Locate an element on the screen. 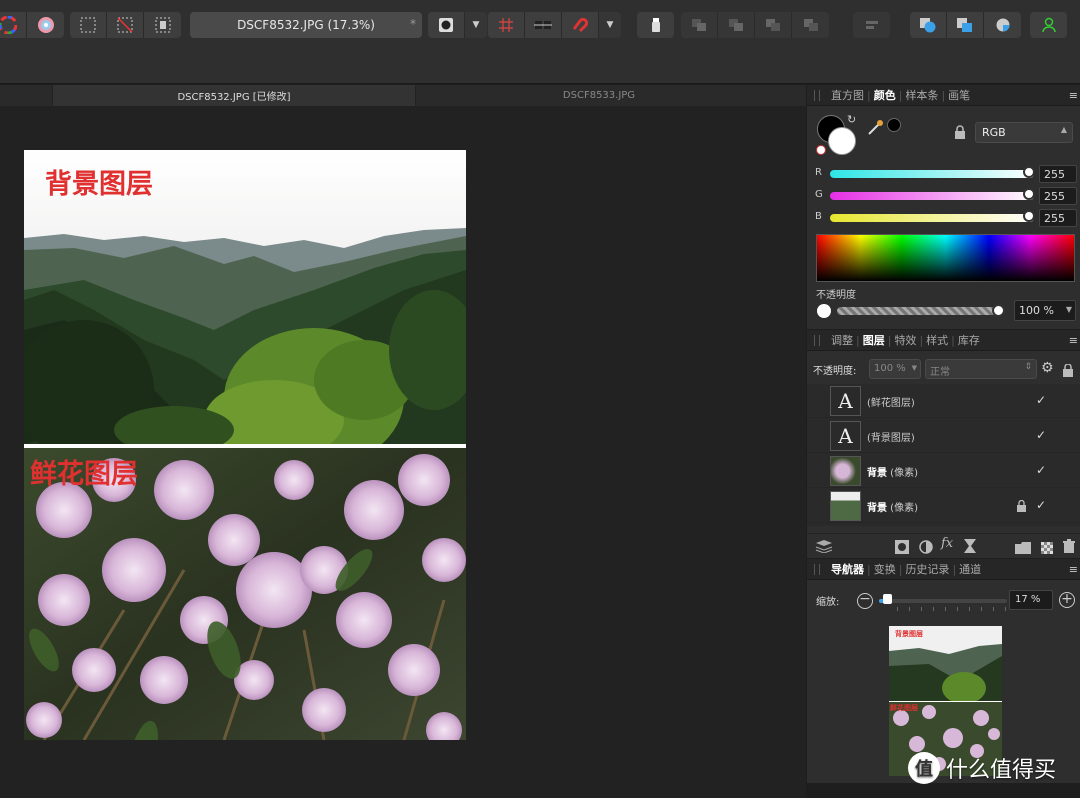  opacity-value-field: 100 % ▼ is located at coordinates (1045, 310).